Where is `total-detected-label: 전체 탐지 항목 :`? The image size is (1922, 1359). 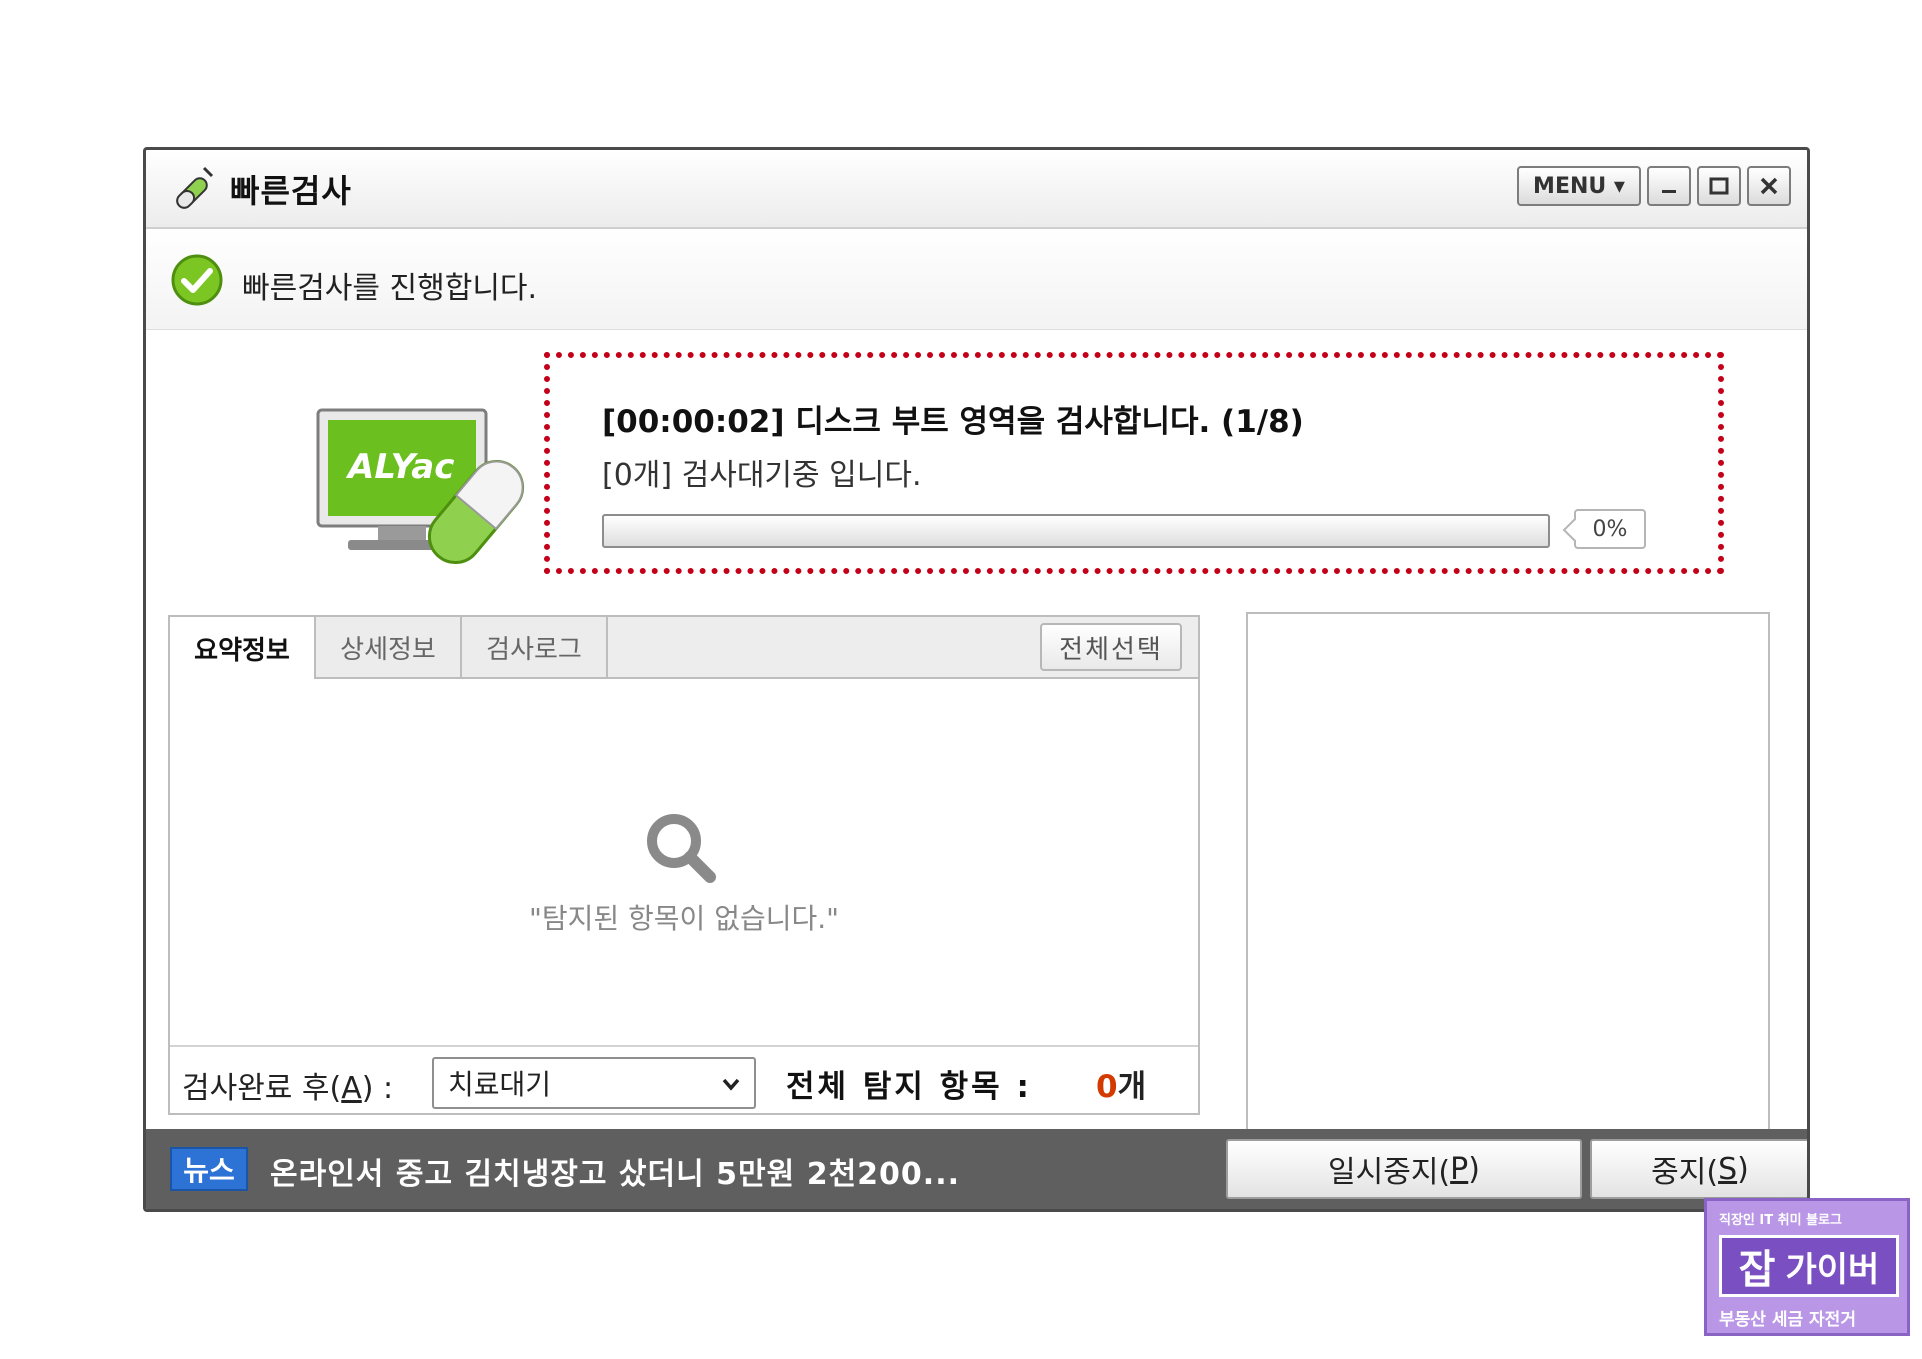 total-detected-label: 전체 탐지 항목 : is located at coordinates (909, 1087).